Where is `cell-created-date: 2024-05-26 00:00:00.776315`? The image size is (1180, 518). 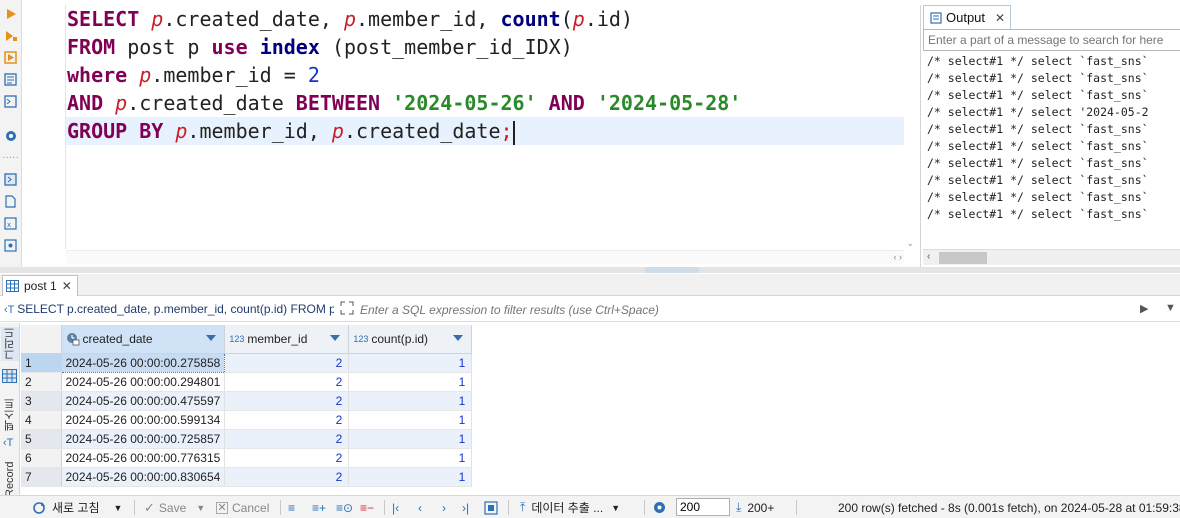 cell-created-date: 2024-05-26 00:00:00.776315 is located at coordinates (143, 458).